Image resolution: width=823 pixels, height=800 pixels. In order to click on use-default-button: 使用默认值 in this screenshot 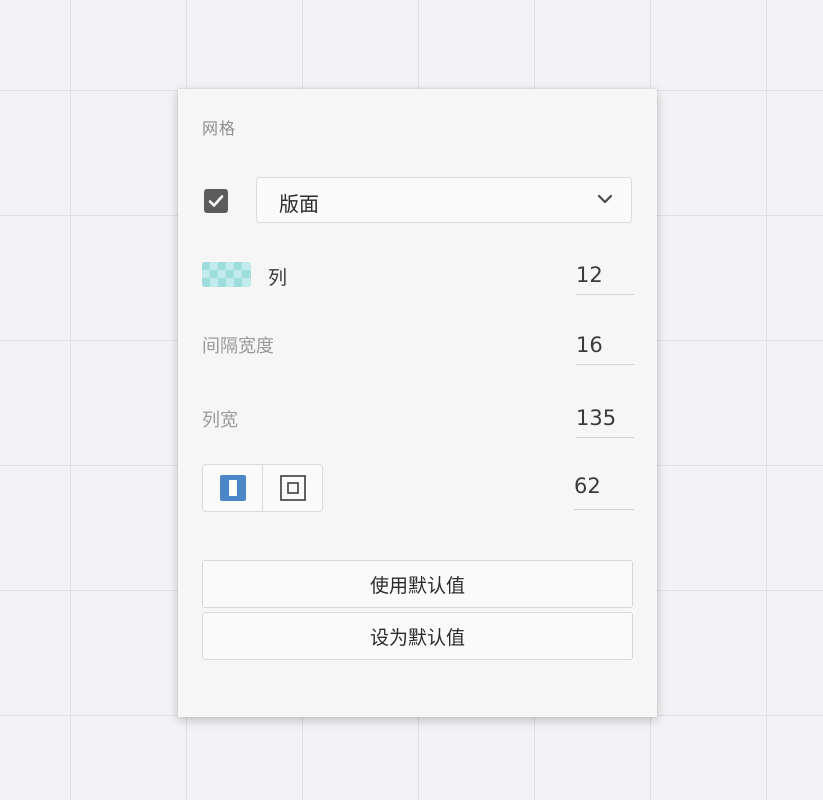, I will do `click(417, 584)`.